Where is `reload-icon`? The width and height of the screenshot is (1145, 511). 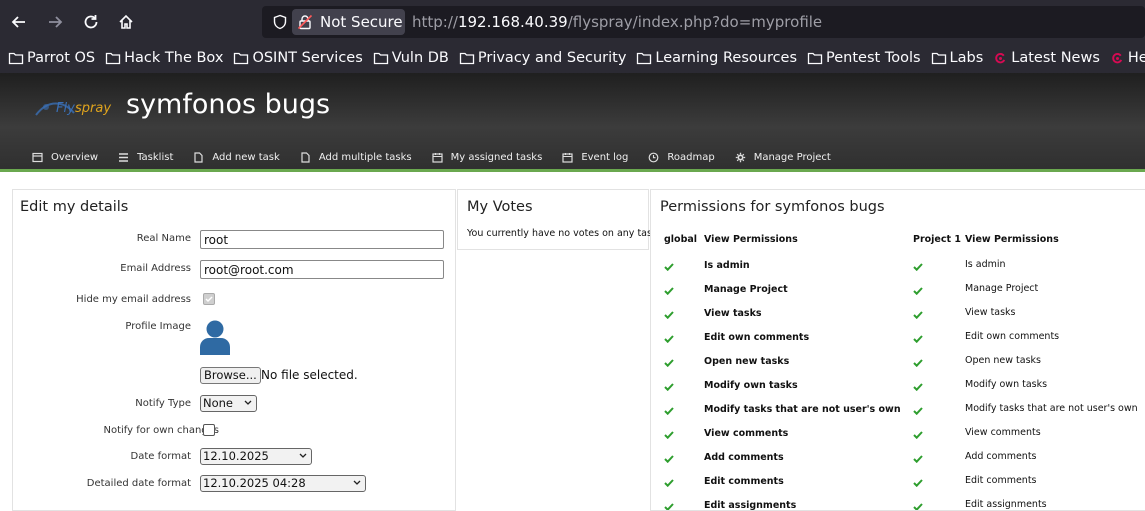 reload-icon is located at coordinates (91, 22).